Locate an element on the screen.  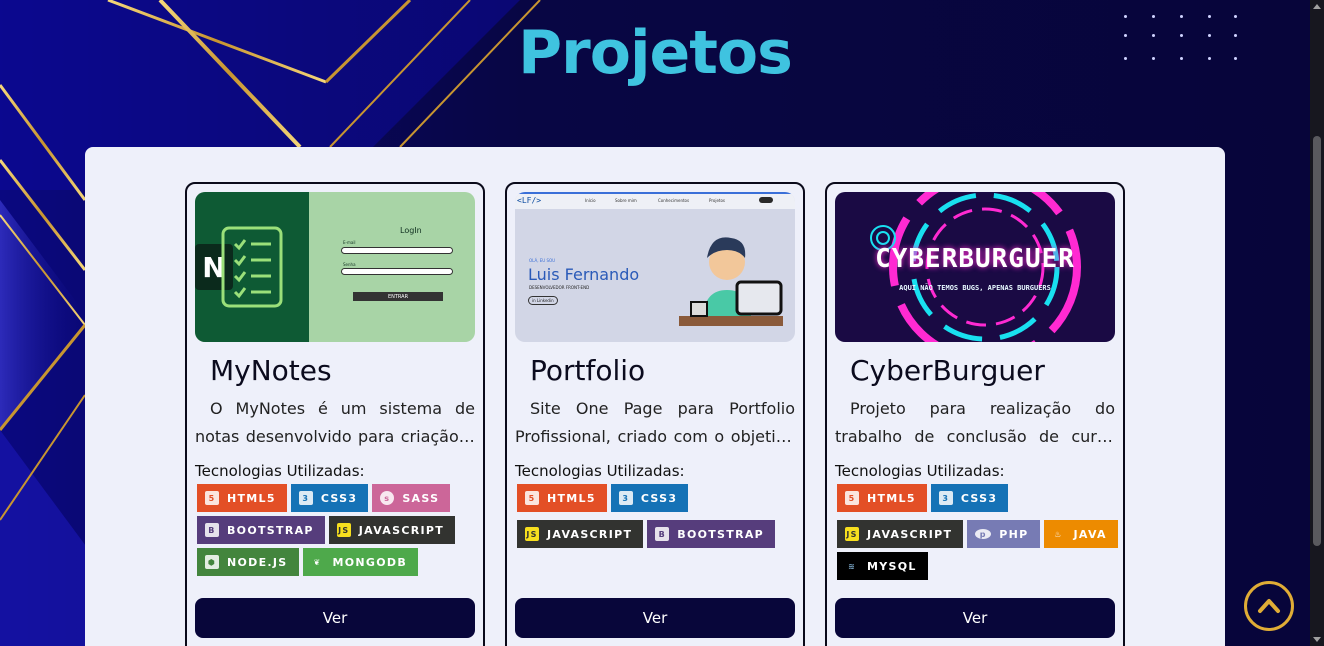
php-icon: p is located at coordinates (983, 534).